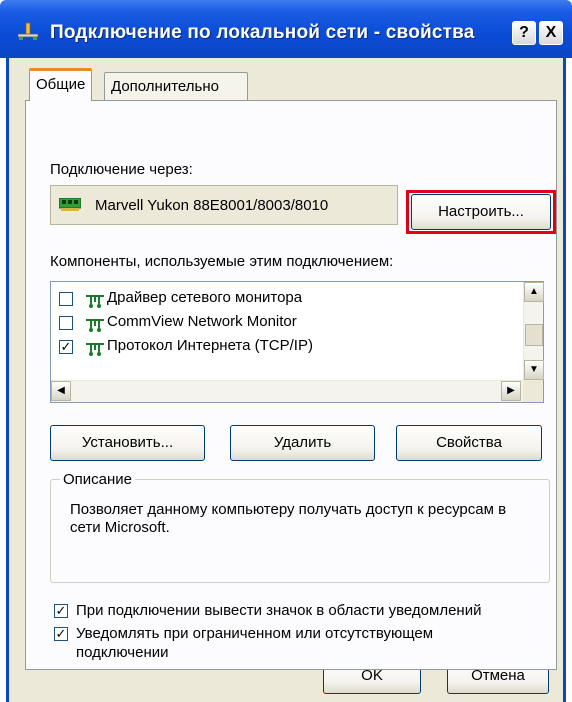  What do you see at coordinates (28, 31) in the screenshot?
I see `network-connection-icon` at bounding box center [28, 31].